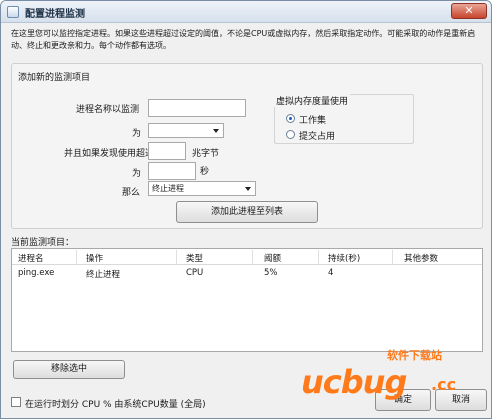  Describe the element at coordinates (403, 400) in the screenshot. I see `ok-button: 确定` at that location.